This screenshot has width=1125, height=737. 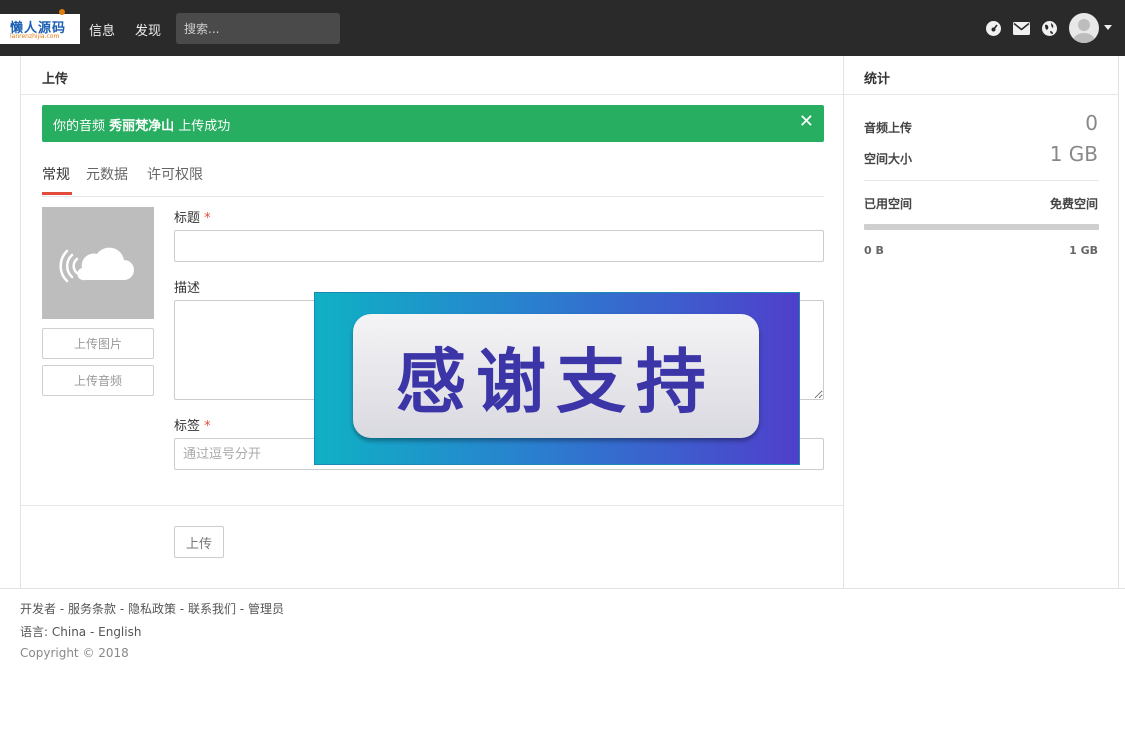 What do you see at coordinates (432, 505) in the screenshot?
I see `form-divider` at bounding box center [432, 505].